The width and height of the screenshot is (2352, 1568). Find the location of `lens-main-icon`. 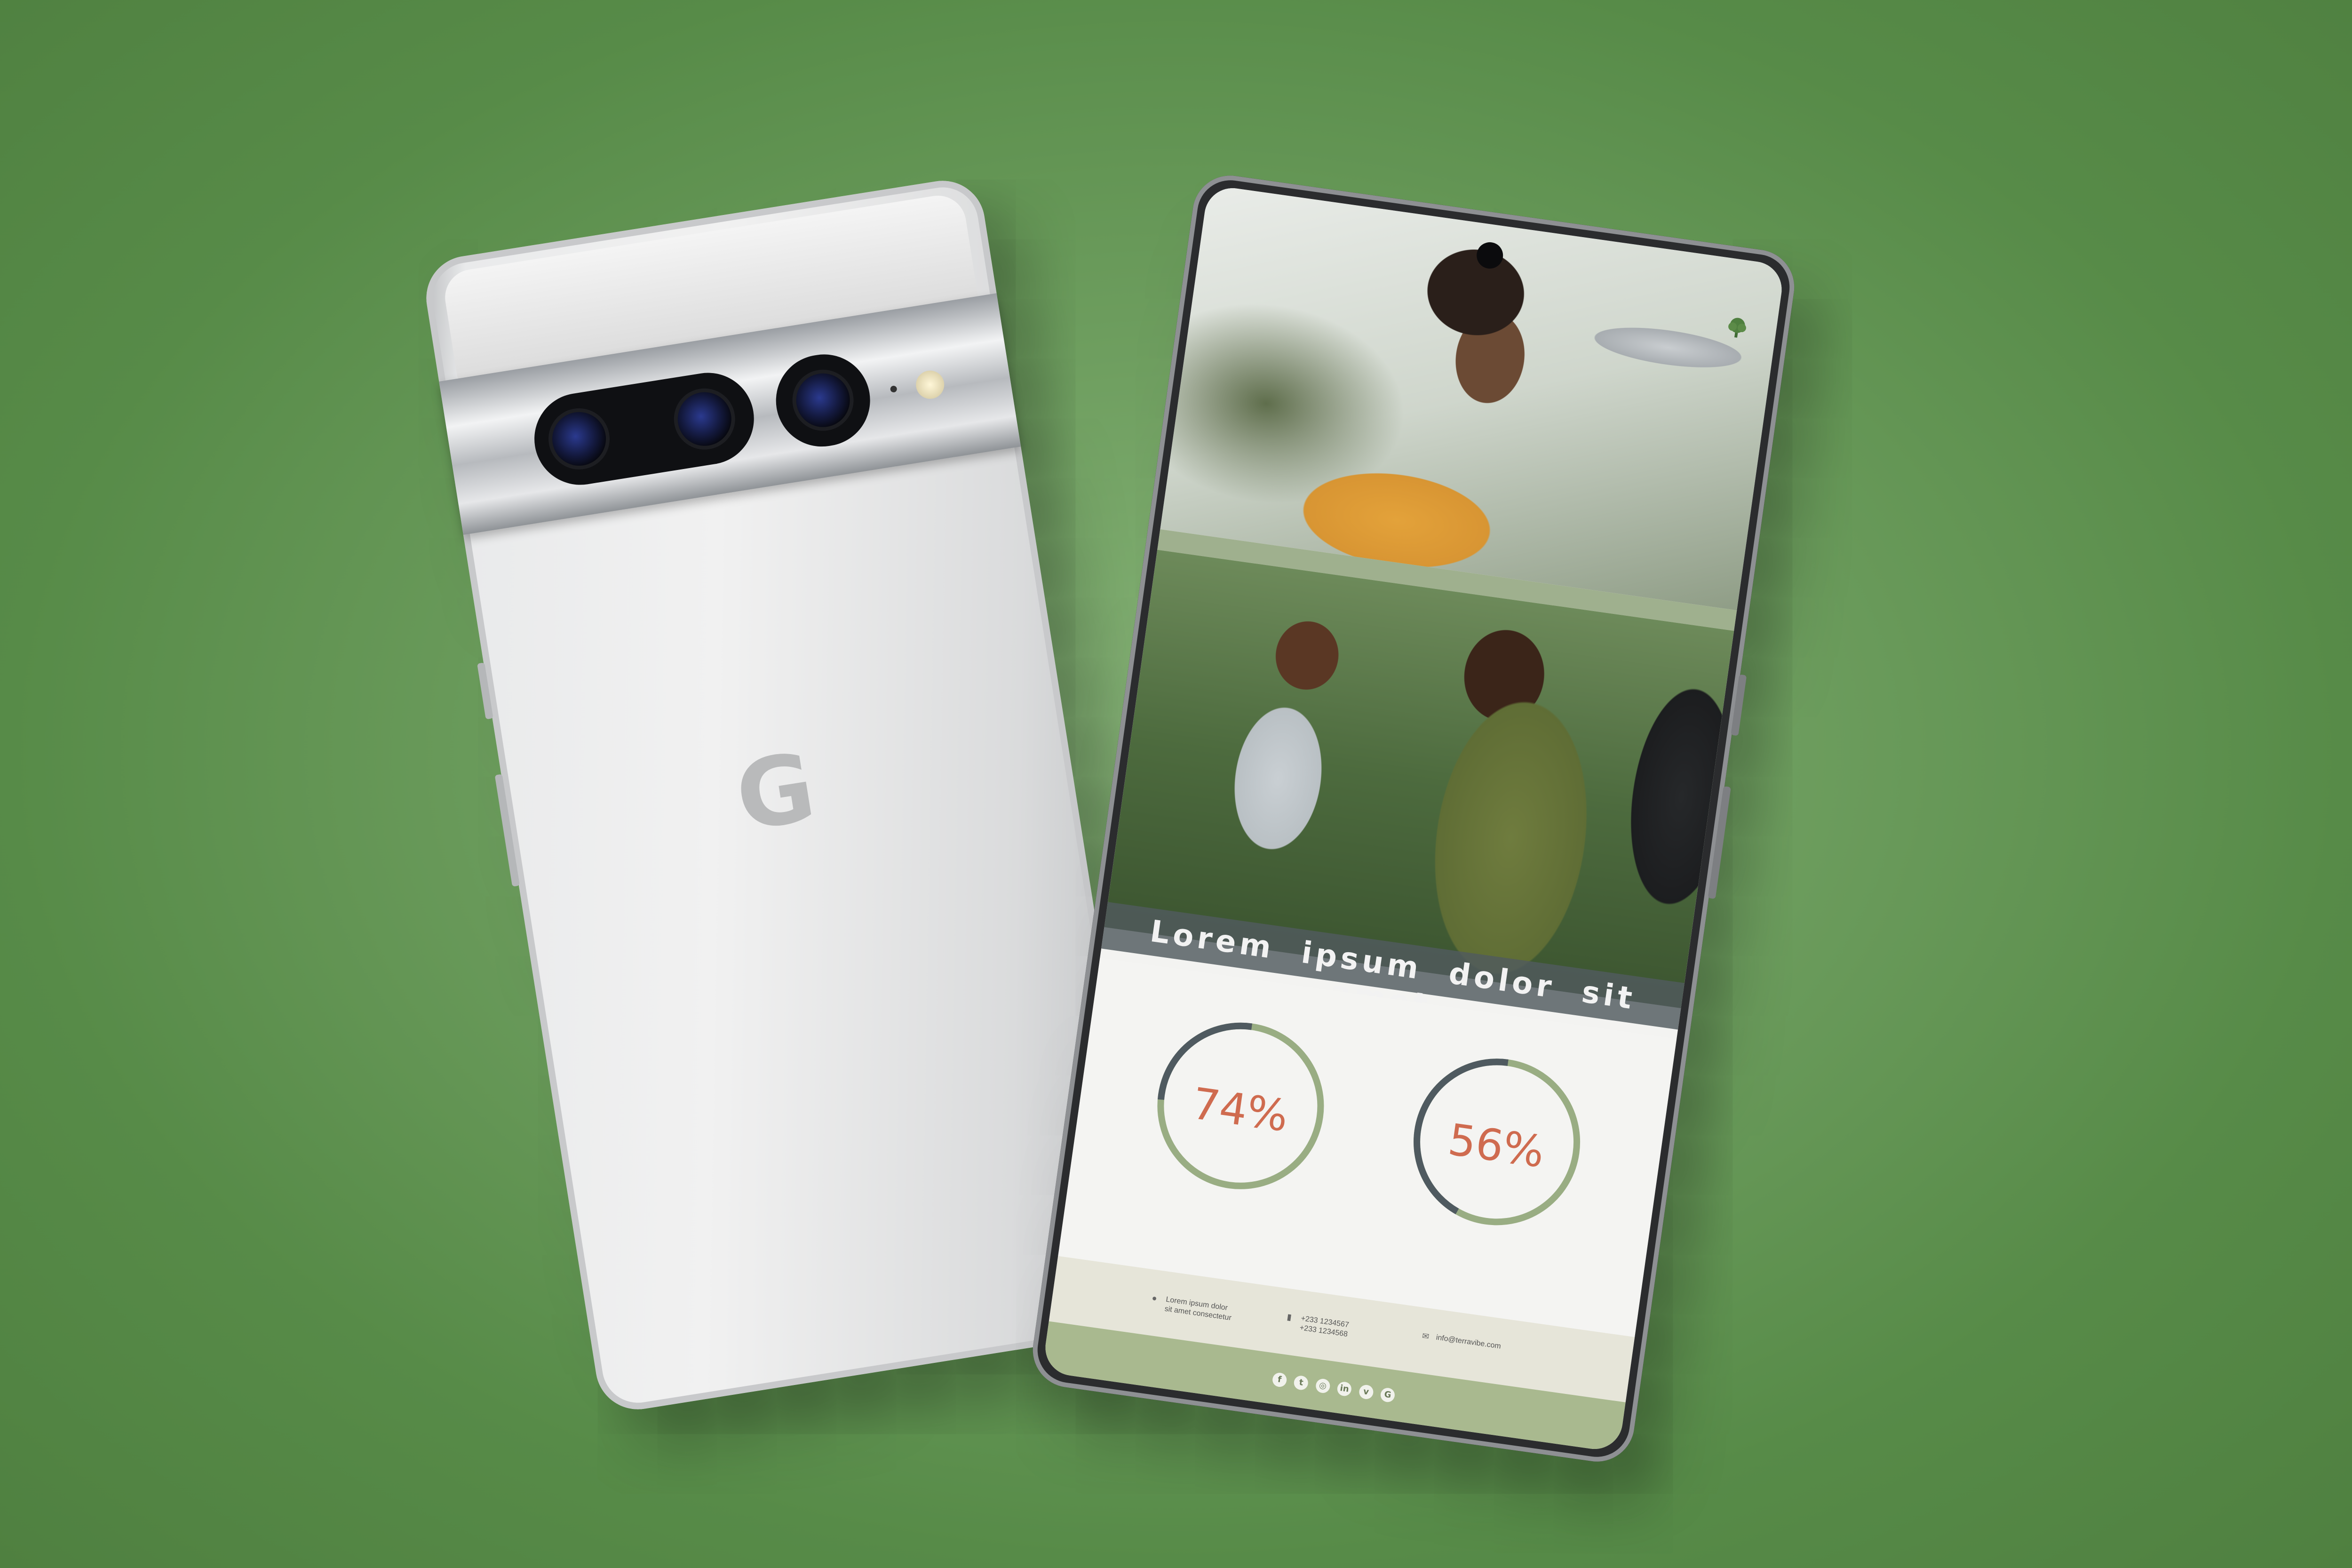

lens-main-icon is located at coordinates (704, 419).